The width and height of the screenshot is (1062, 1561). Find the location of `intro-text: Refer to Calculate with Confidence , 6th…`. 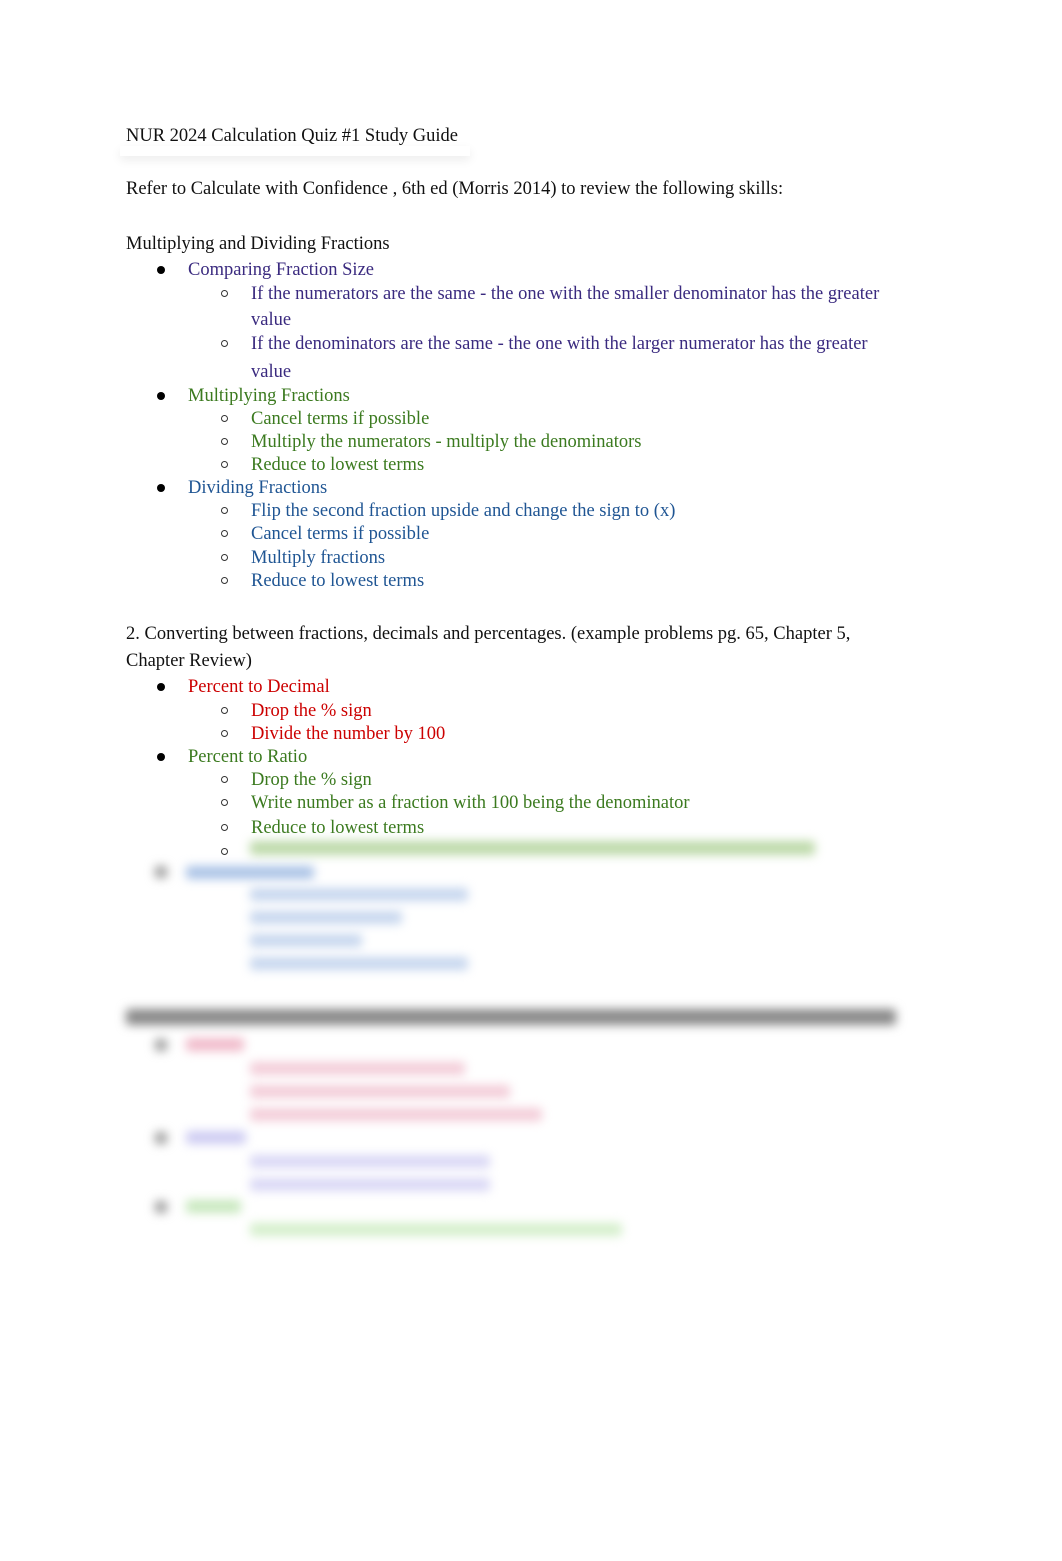

intro-text: Refer to Calculate with Confidence , 6th… is located at coordinates (455, 189).